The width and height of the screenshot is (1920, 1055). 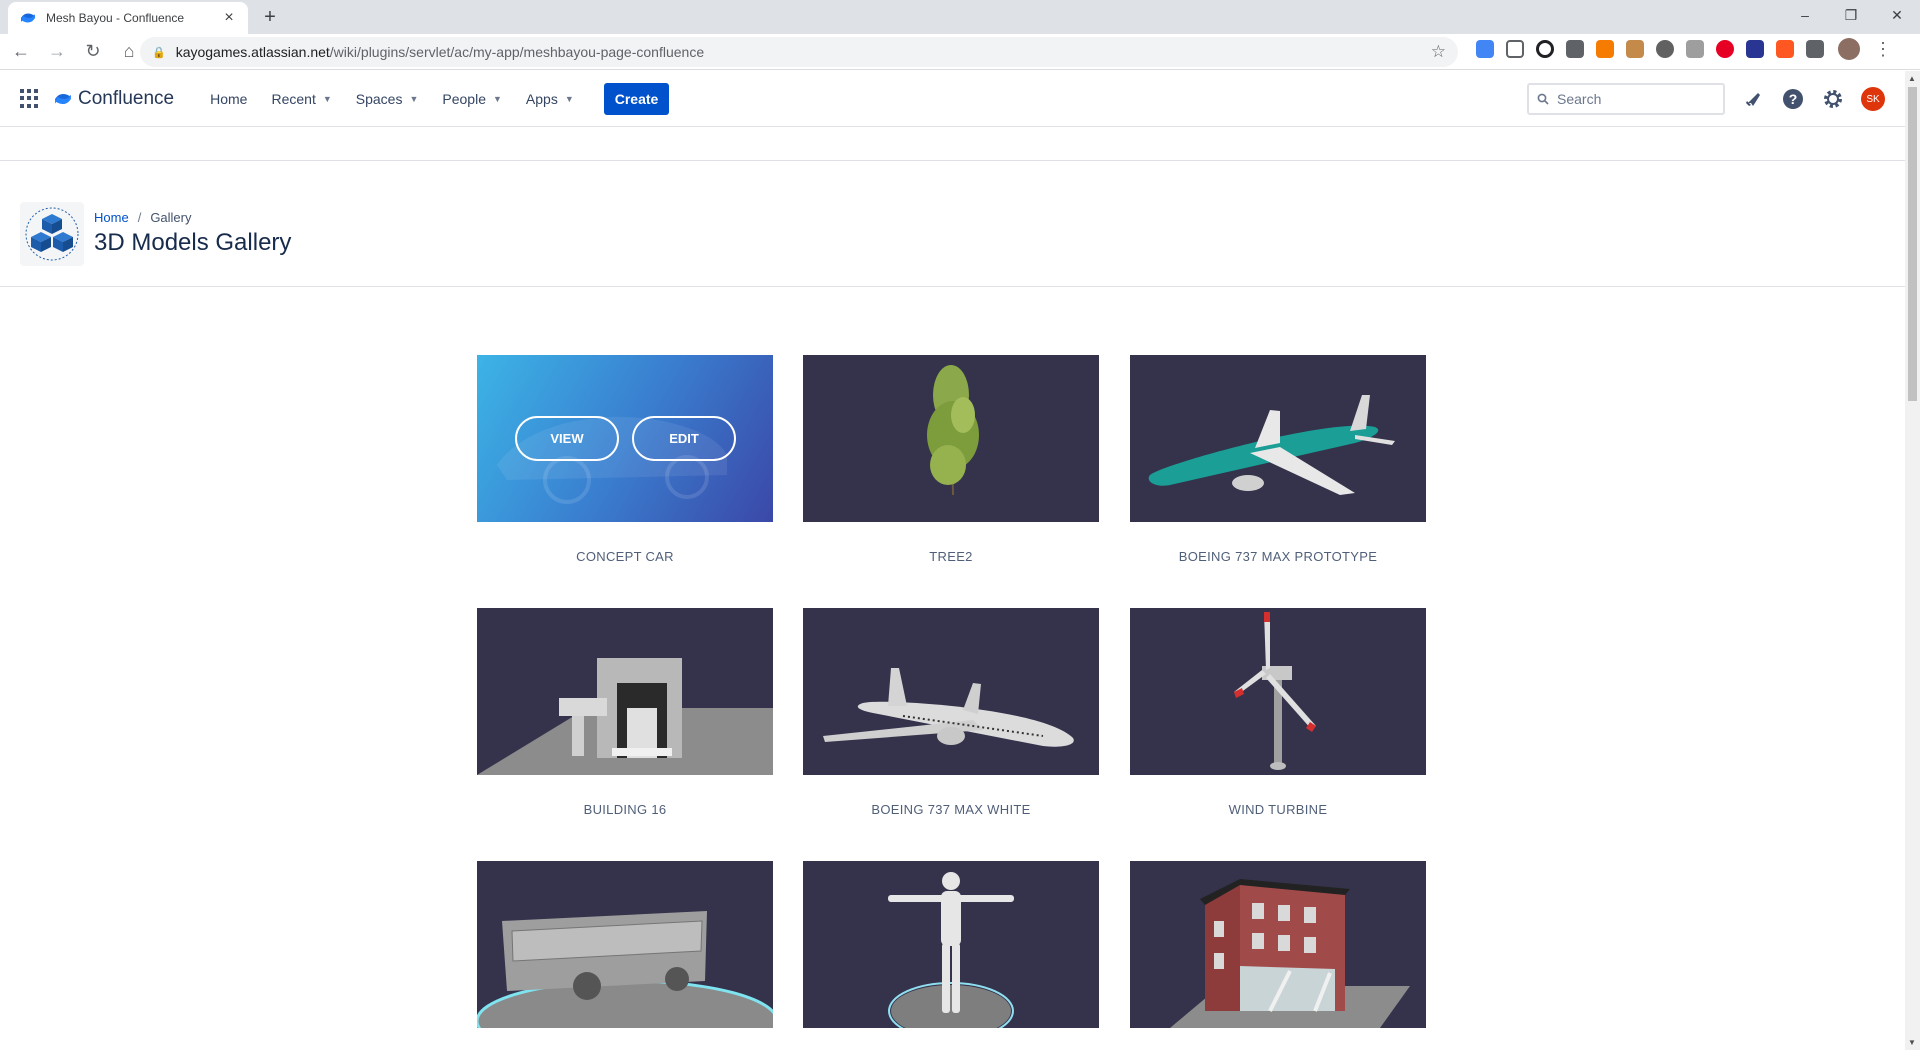 I want to click on forward-icon: →, so click(x=57, y=52).